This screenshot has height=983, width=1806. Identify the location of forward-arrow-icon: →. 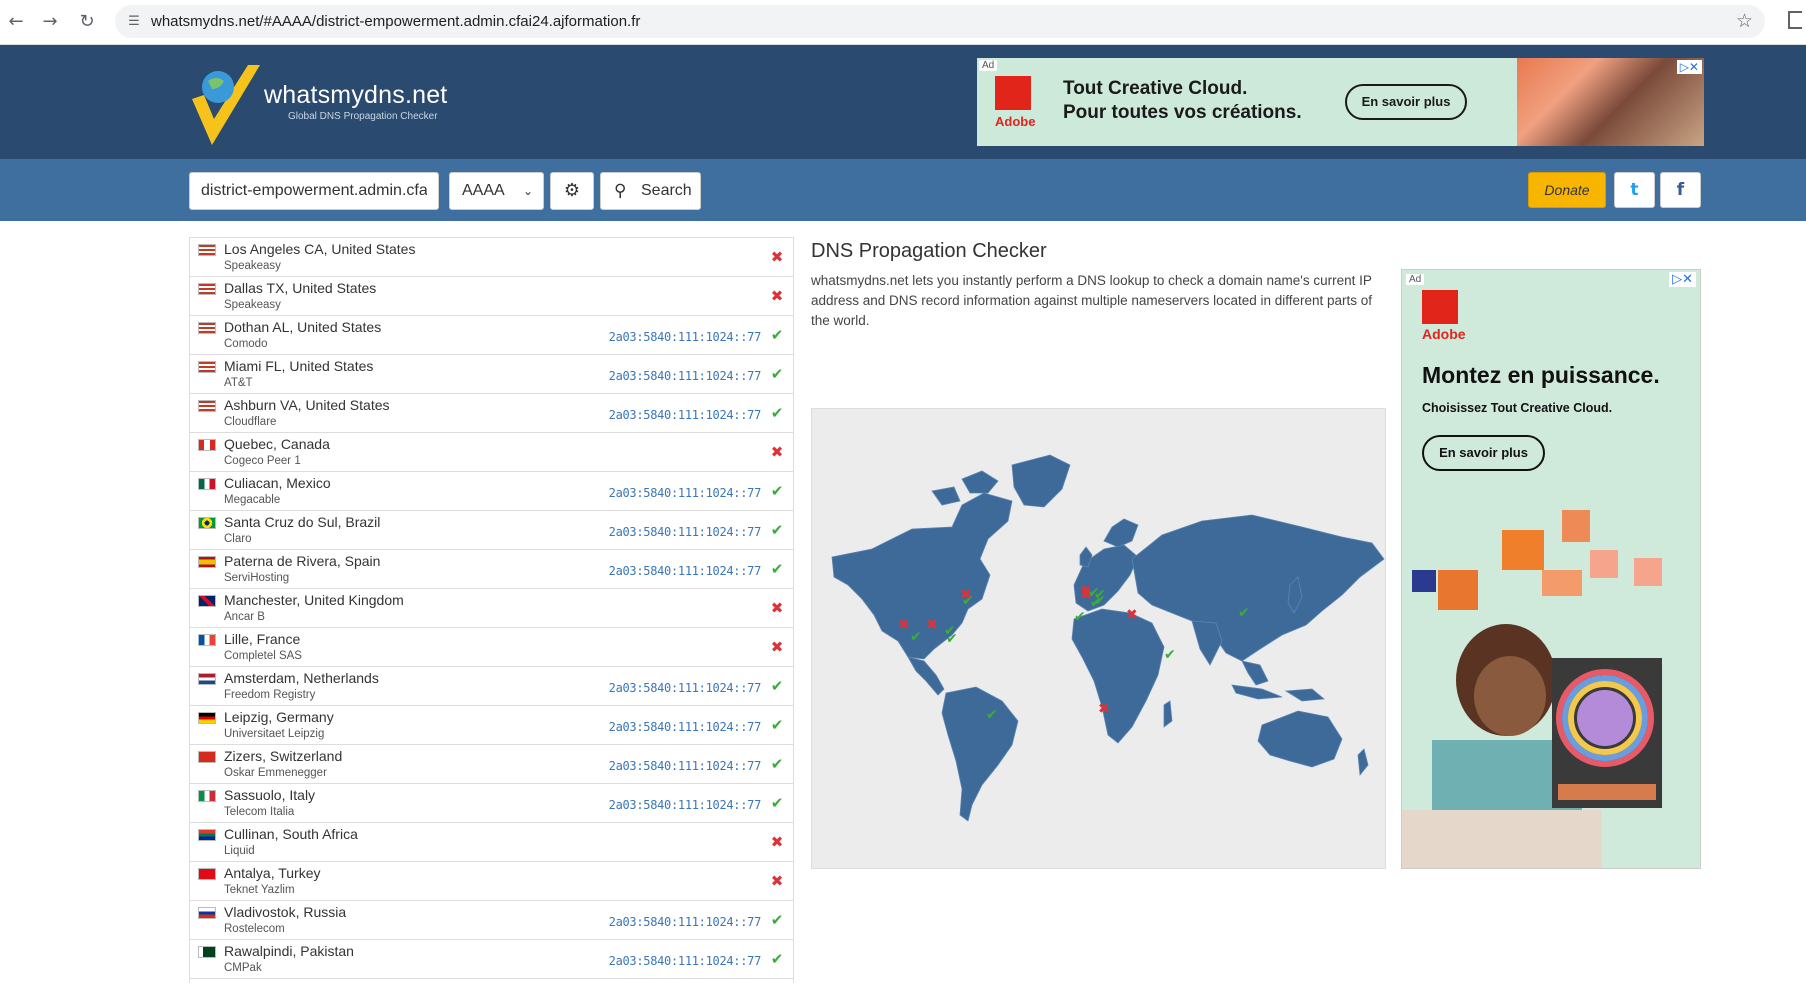
(50, 22).